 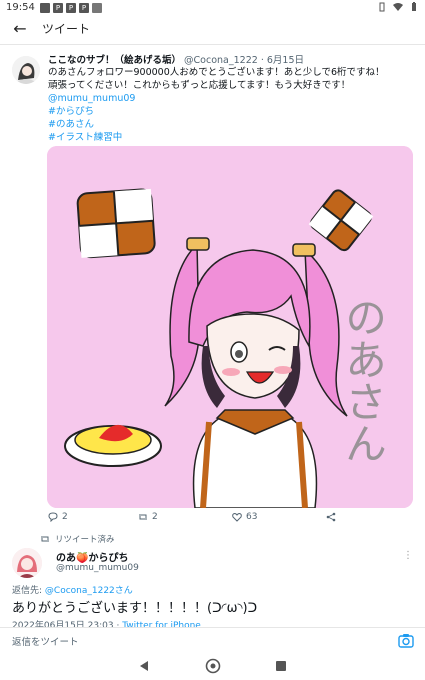 I want to click on media-handwritten-text: のあさん, so click(x=363, y=380).